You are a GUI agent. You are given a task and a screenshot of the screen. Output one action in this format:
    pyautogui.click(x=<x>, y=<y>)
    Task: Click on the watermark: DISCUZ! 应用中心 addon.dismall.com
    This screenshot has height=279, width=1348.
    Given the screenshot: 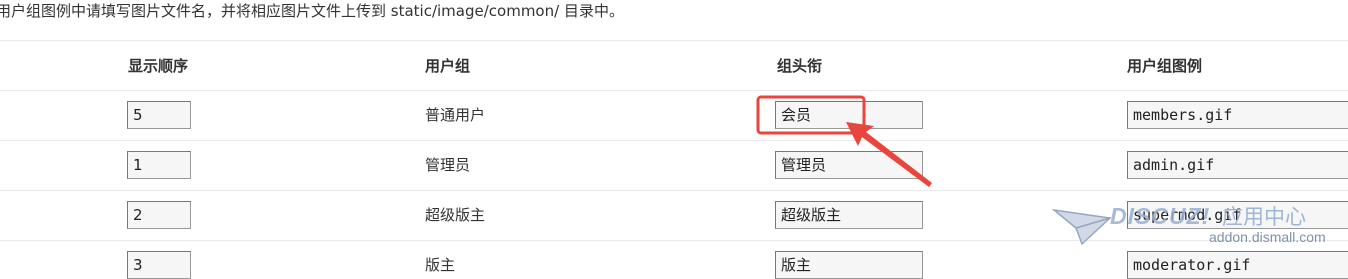 What is the action you would take?
    pyautogui.click(x=1200, y=232)
    